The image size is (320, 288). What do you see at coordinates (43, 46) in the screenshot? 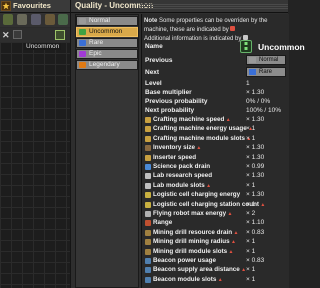
I see `favourite-tooltip: Uncommon` at bounding box center [43, 46].